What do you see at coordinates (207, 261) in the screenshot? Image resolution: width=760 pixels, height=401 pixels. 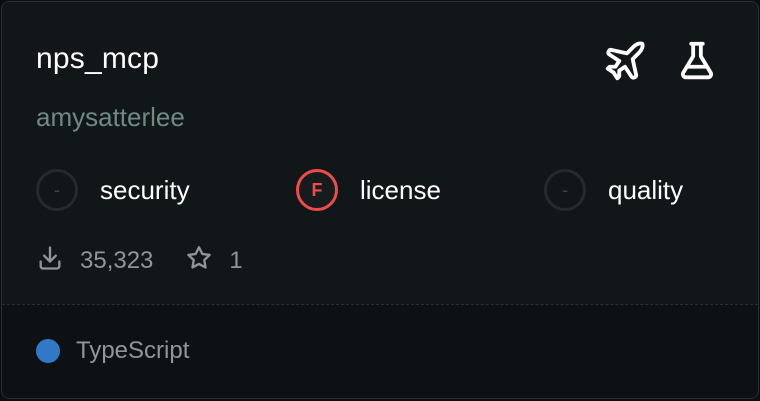 I see `star-icon` at bounding box center [207, 261].